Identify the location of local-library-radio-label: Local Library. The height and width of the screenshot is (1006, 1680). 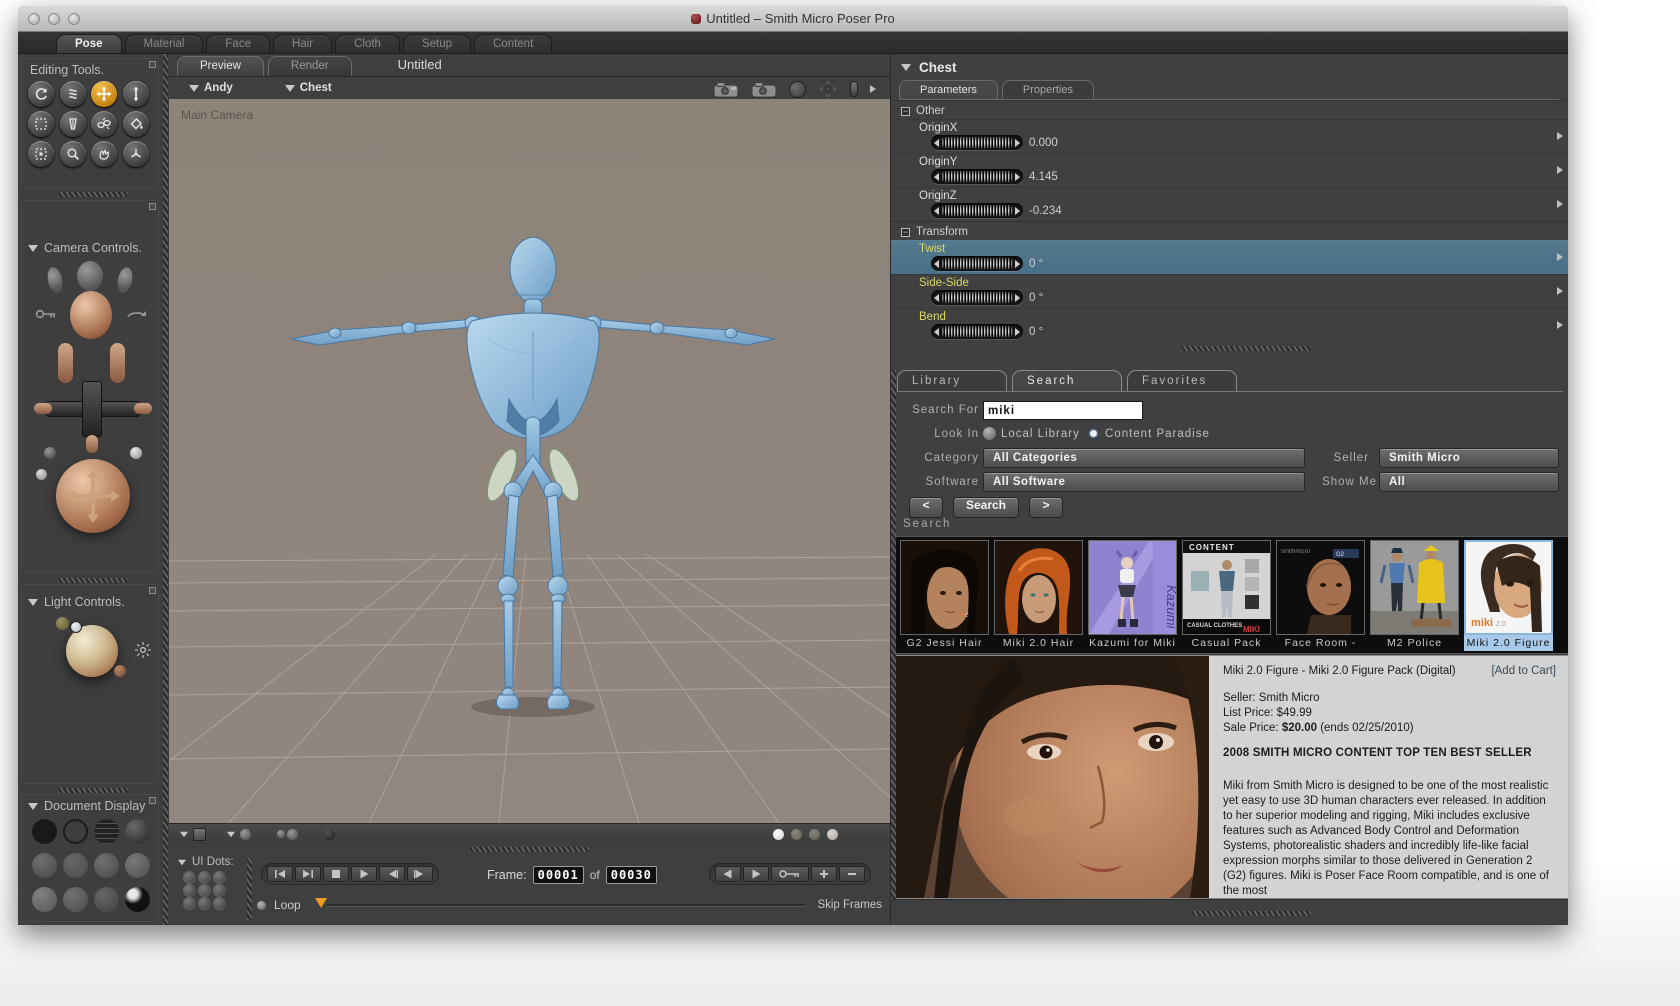
(1040, 434).